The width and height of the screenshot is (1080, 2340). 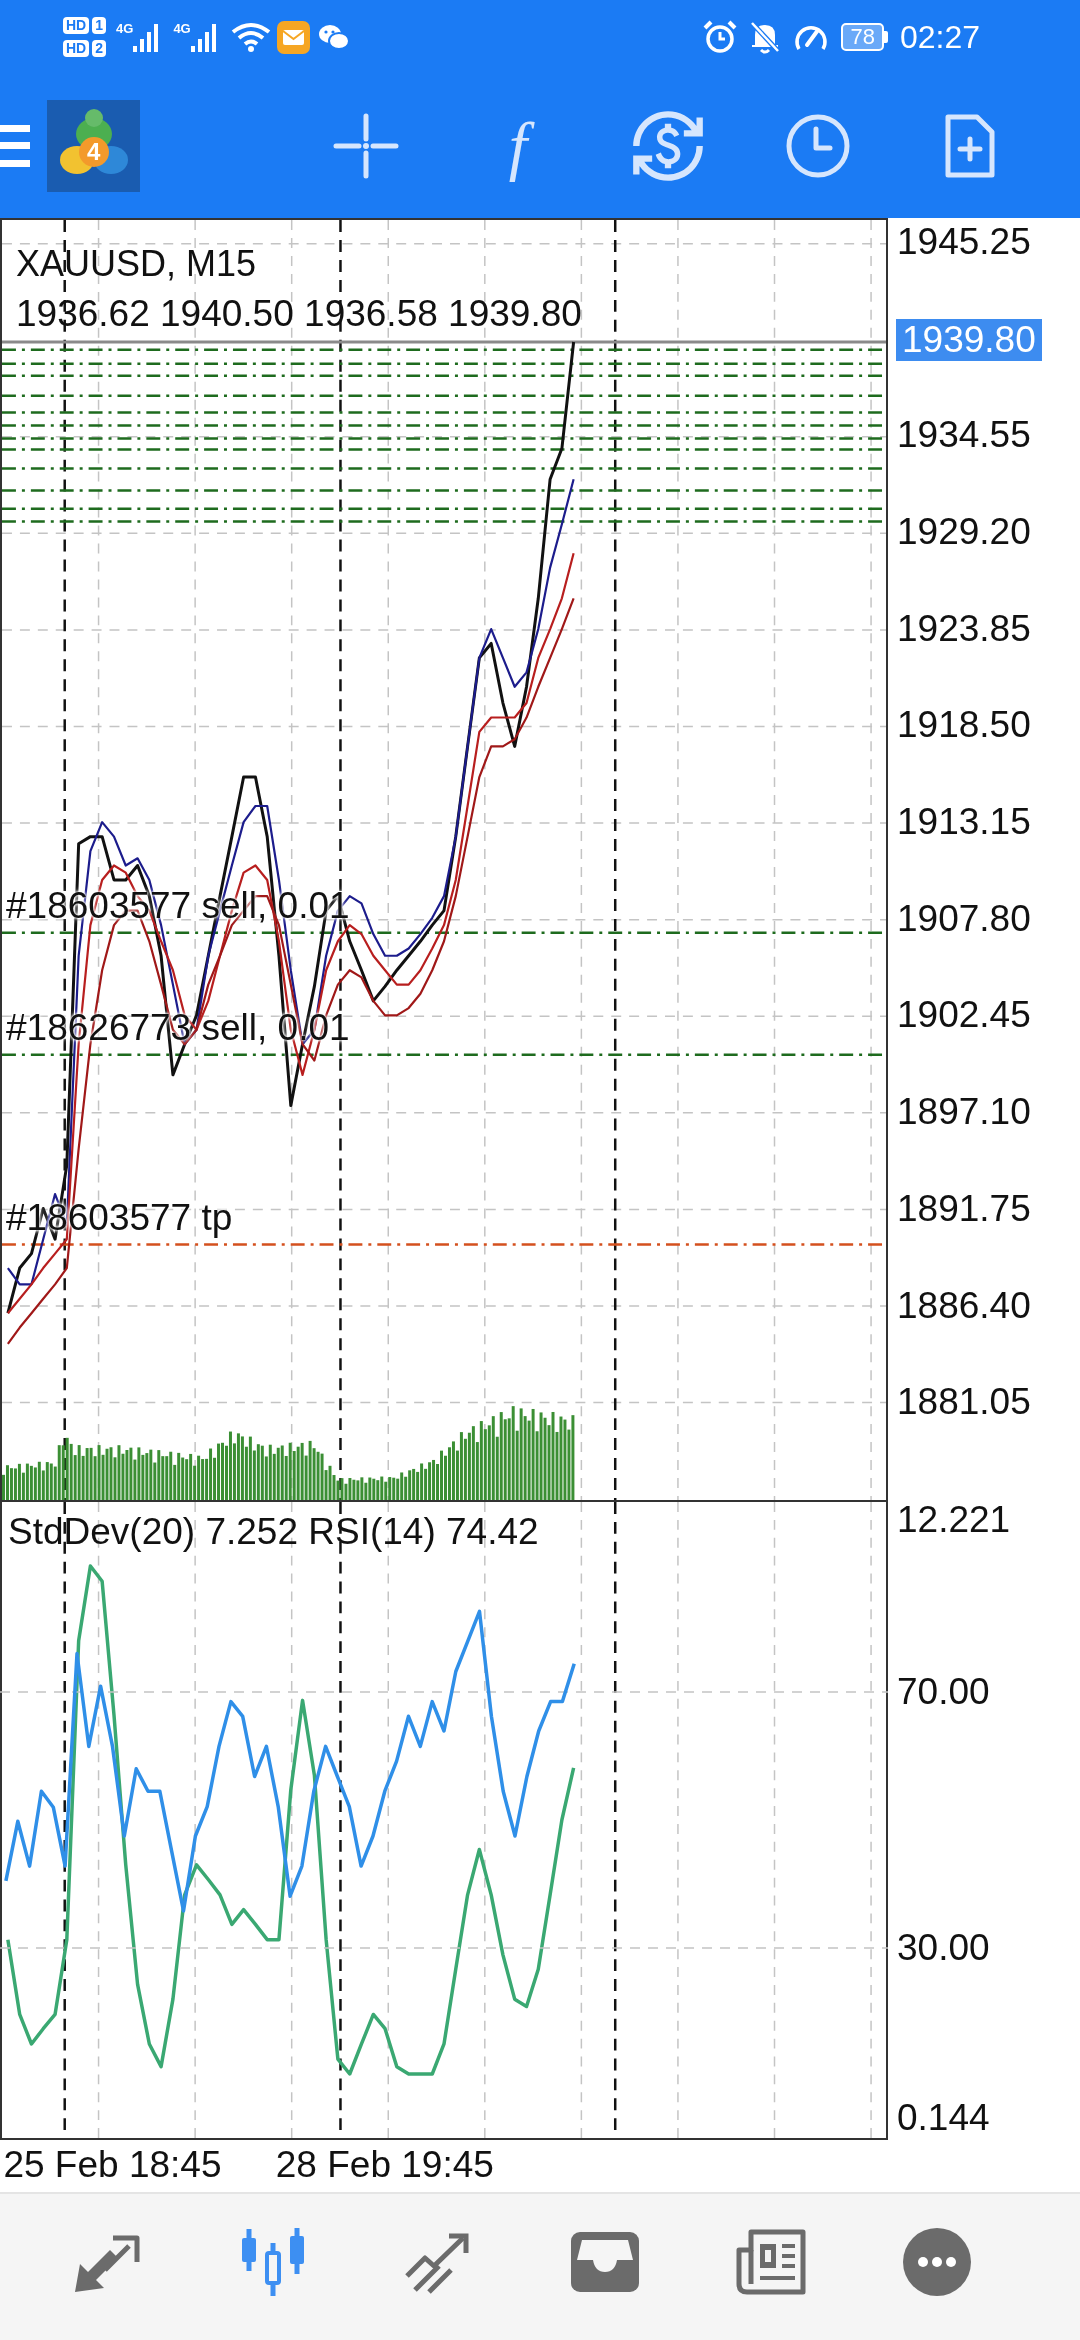 What do you see at coordinates (333, 37) in the screenshot?
I see `chat-bubbles-icon` at bounding box center [333, 37].